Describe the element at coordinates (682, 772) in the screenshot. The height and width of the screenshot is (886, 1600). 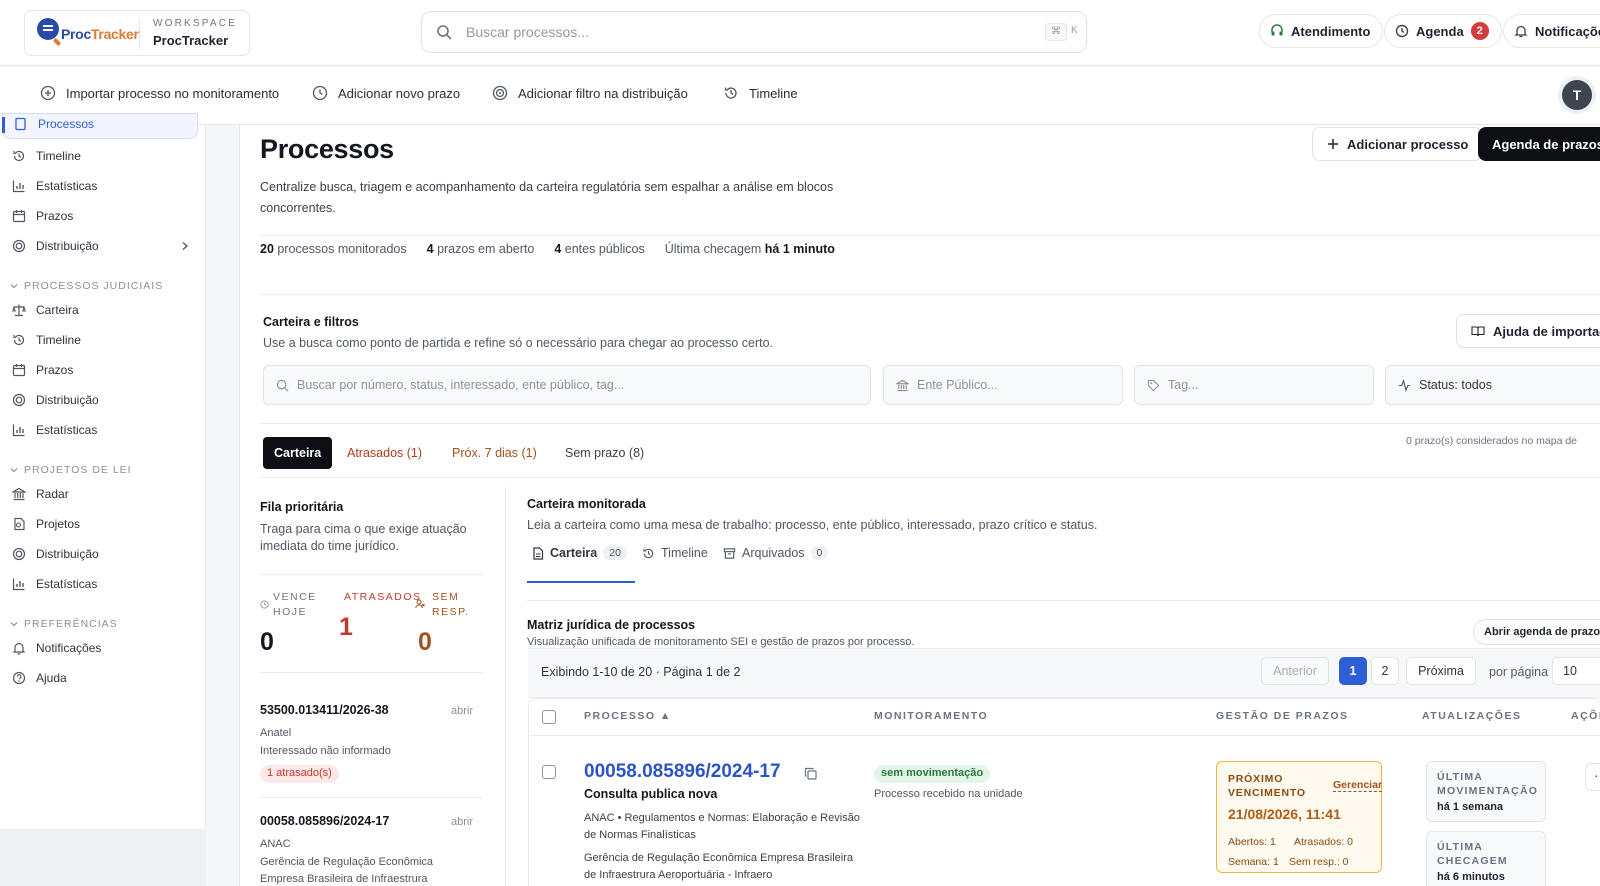
I see `process-number-link: 00058.085896/2024-17` at that location.